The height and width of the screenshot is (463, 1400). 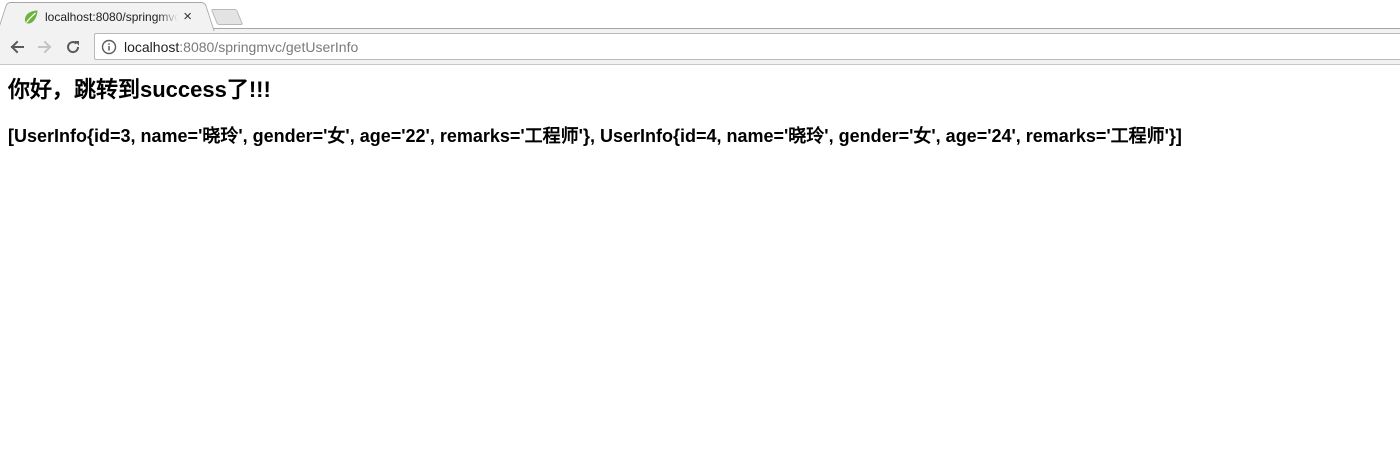 I want to click on url-path: :8080/springmvc/getUserInfo, so click(x=269, y=46).